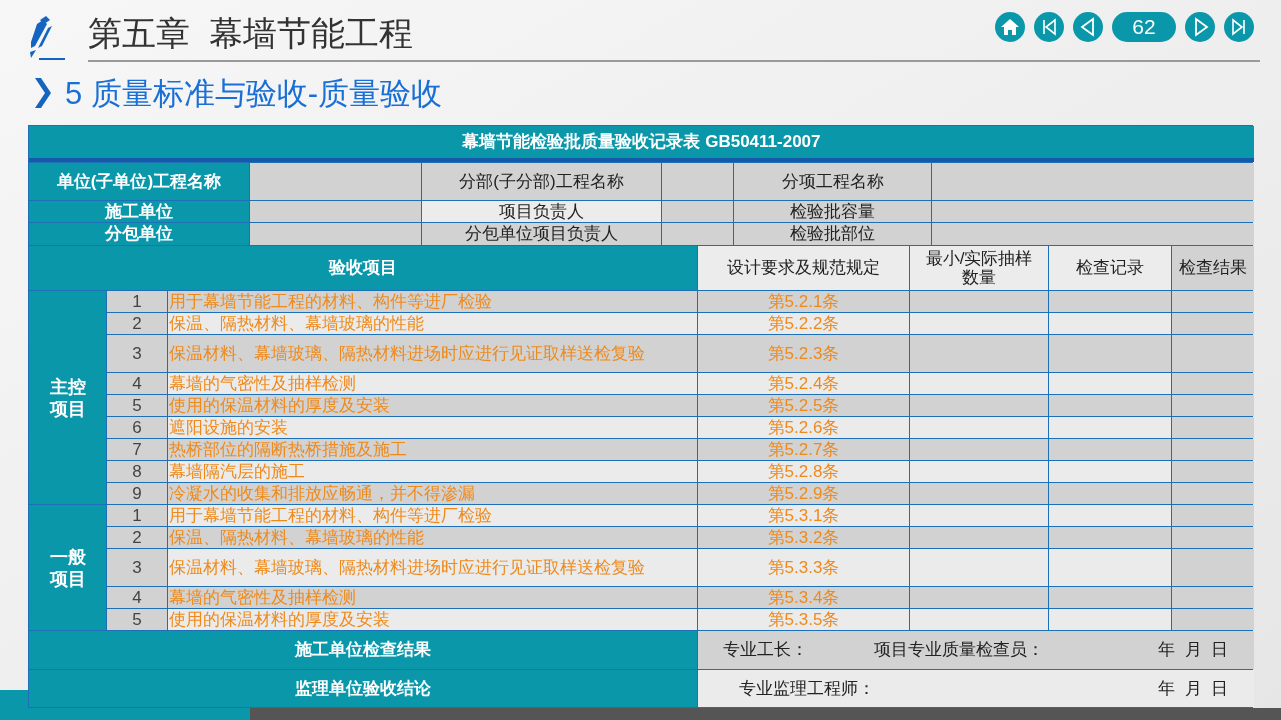 This screenshot has width=1281, height=720. Describe the element at coordinates (139, 211) in the screenshot. I see `field-label: 施工单位` at that location.